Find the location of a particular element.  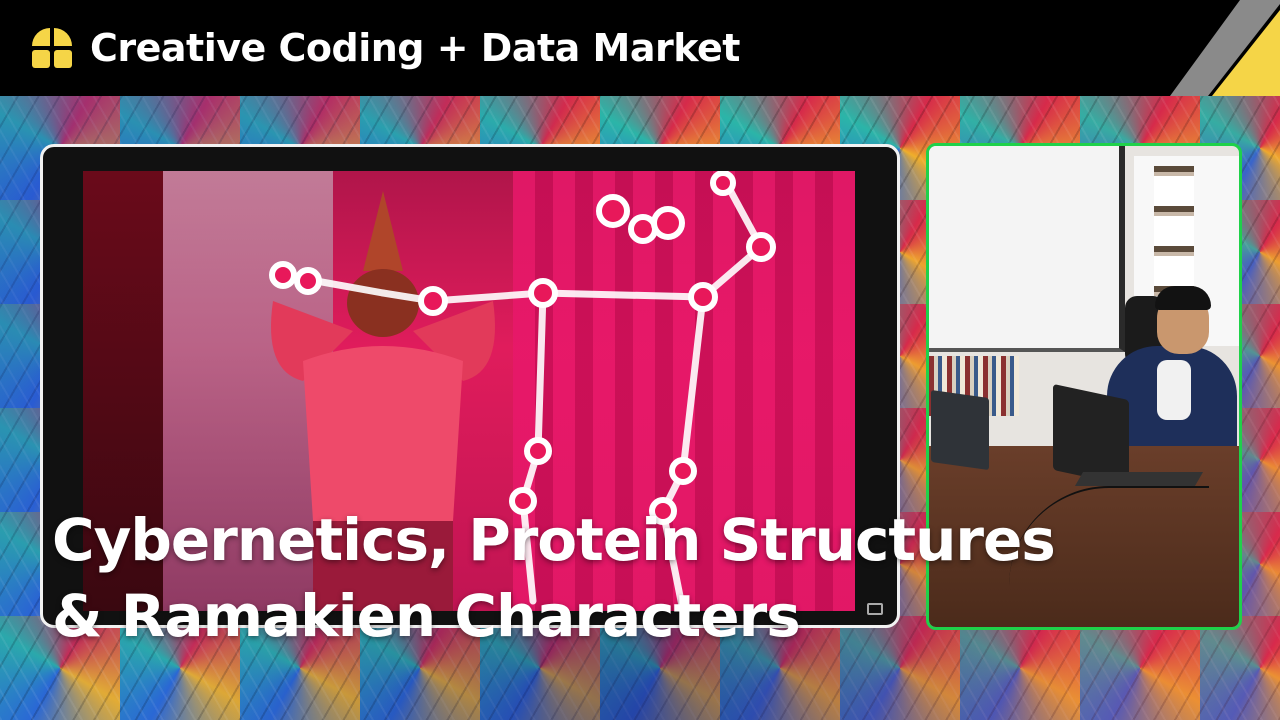

brand-logo-icon is located at coordinates (52, 48).